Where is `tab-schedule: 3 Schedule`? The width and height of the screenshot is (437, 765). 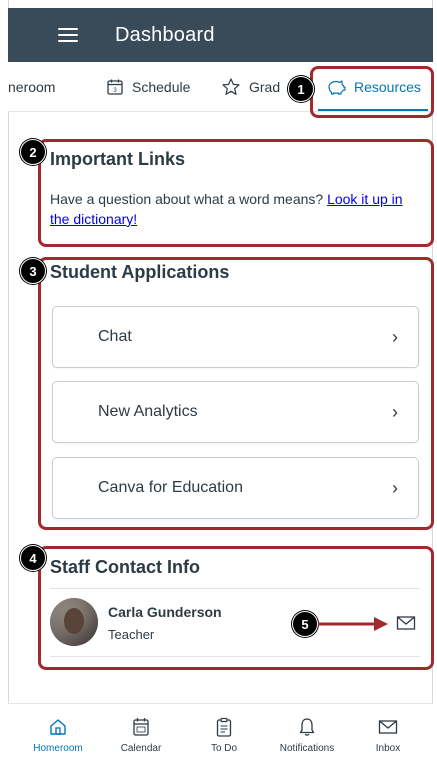
tab-schedule: 3 Schedule is located at coordinates (148, 86).